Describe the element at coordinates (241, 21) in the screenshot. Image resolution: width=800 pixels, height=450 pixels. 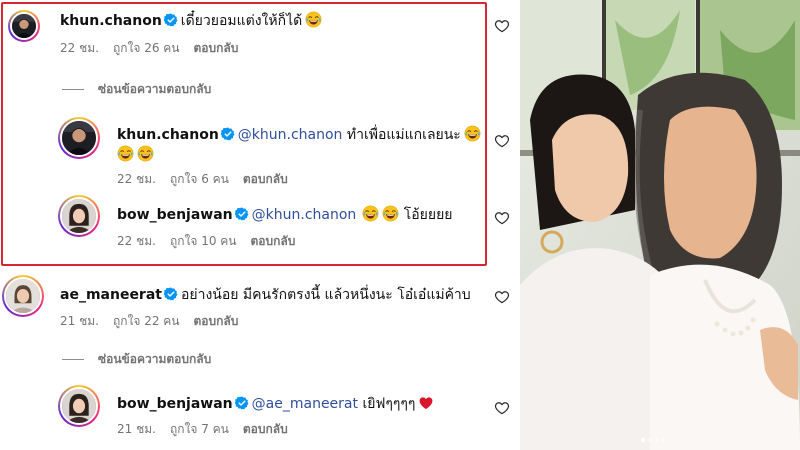
I see `comment-text: เดี๋ยวยอมแต่งให้ก็ได้` at that location.